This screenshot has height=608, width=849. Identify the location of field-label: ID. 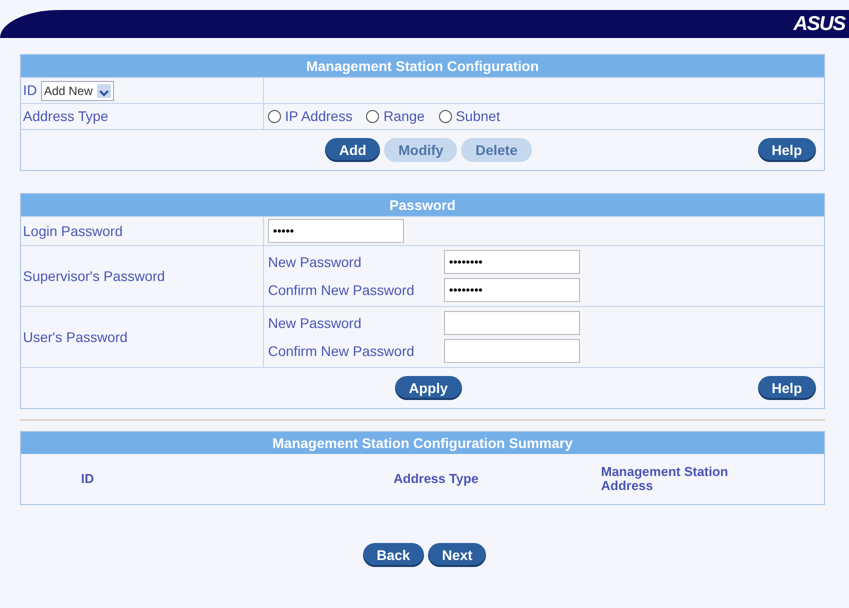
(30, 90).